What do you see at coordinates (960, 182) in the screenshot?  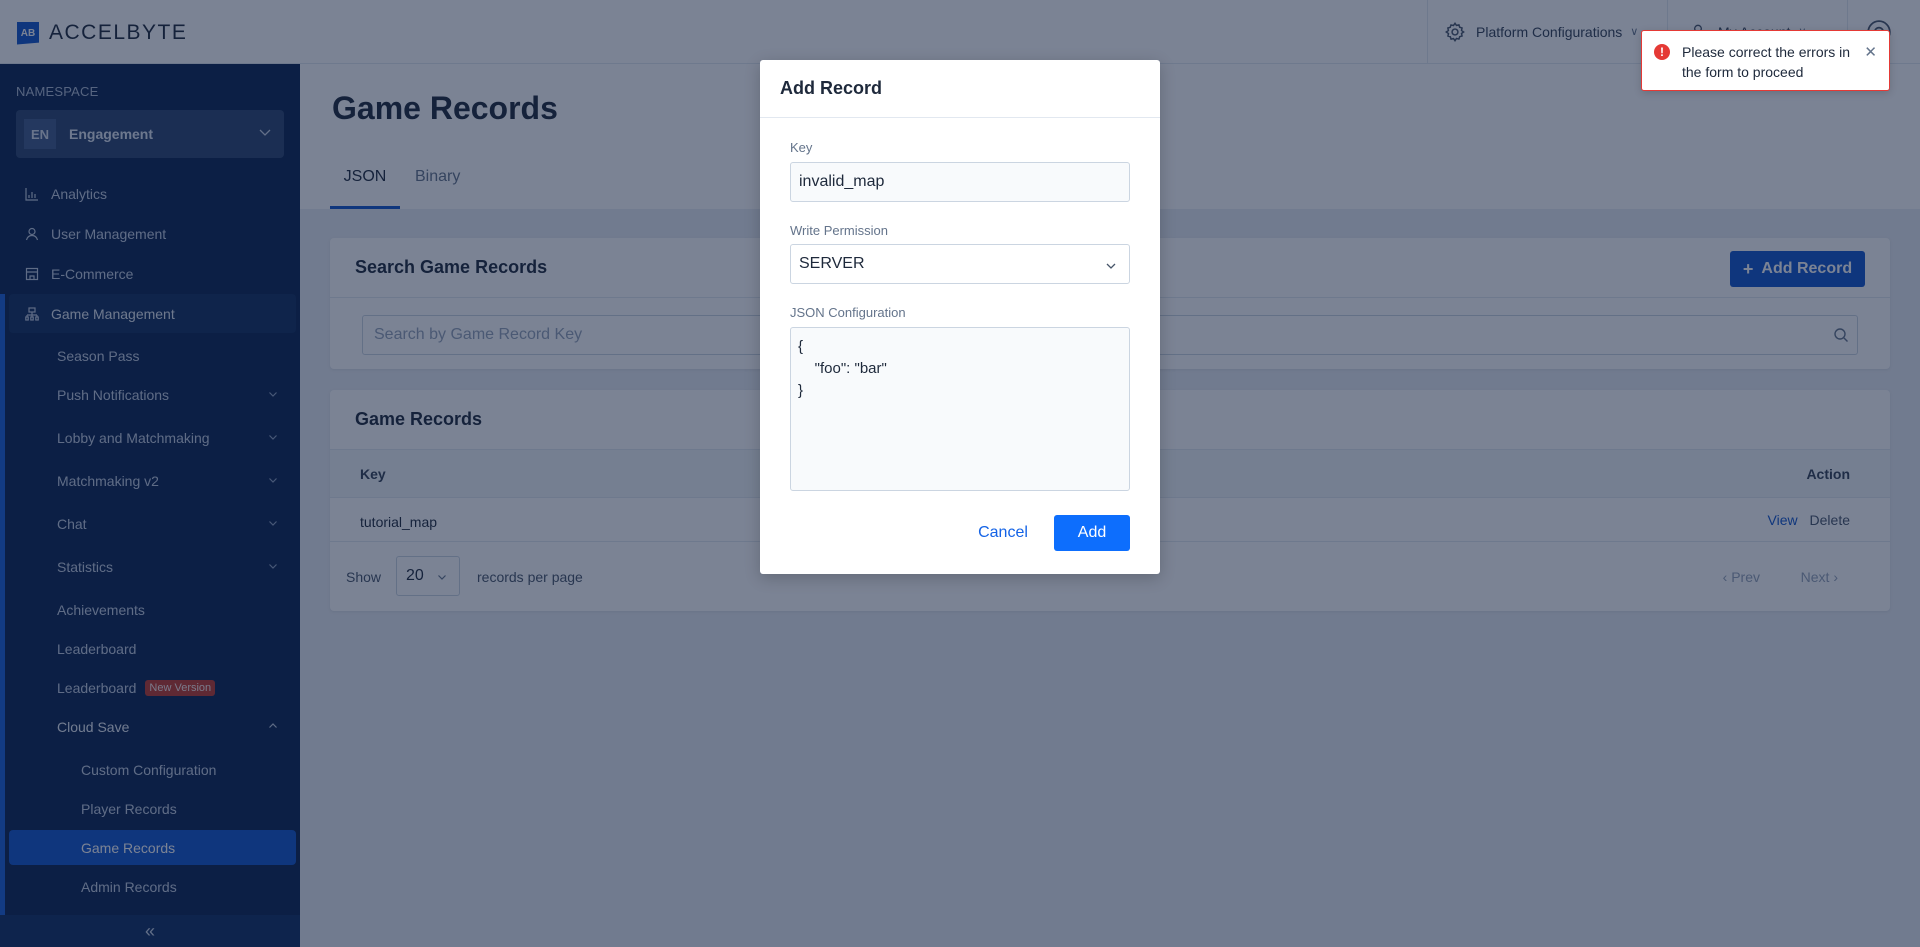 I see `key-input: invalid_map` at bounding box center [960, 182].